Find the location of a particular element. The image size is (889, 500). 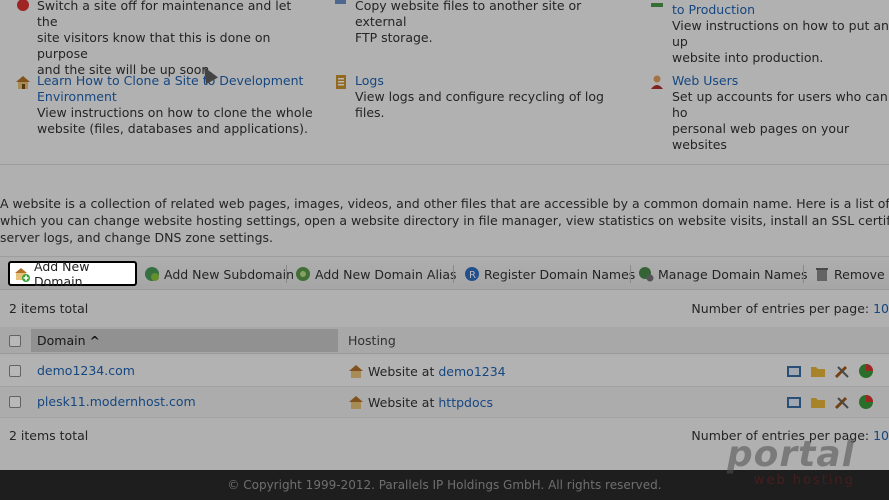

column-hosting: Hosting is located at coordinates (372, 340).